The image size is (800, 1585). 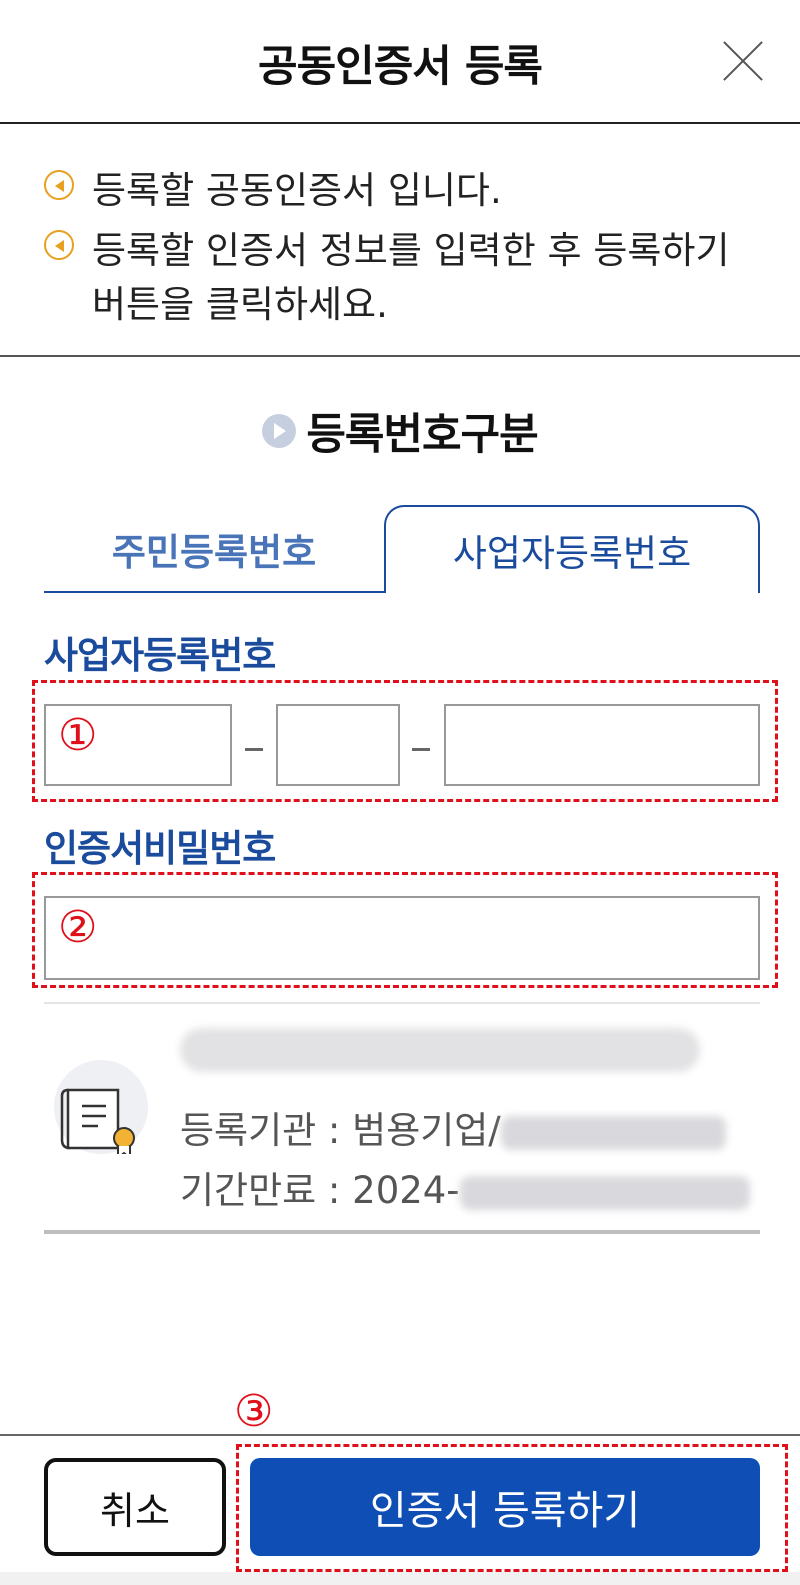 I want to click on annotation-number-3: ③, so click(x=254, y=1411).